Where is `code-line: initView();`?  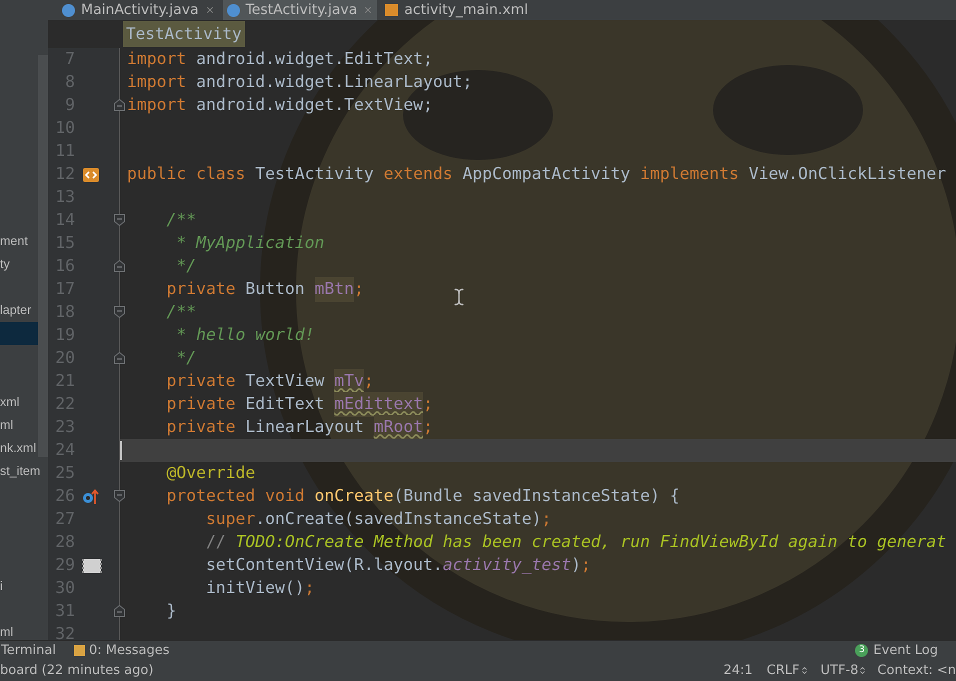 code-line: initView(); is located at coordinates (260, 588).